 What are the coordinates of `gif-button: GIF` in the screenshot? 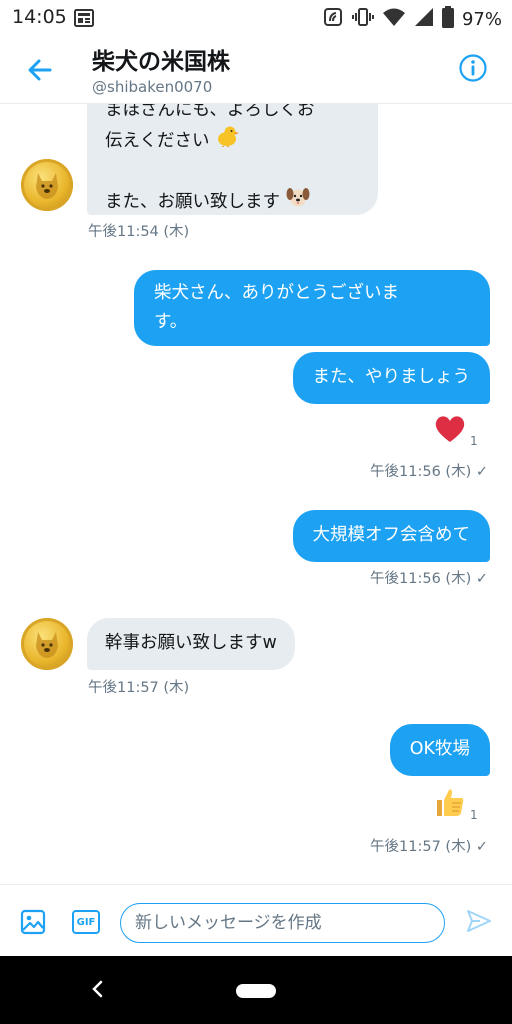 It's located at (86, 922).